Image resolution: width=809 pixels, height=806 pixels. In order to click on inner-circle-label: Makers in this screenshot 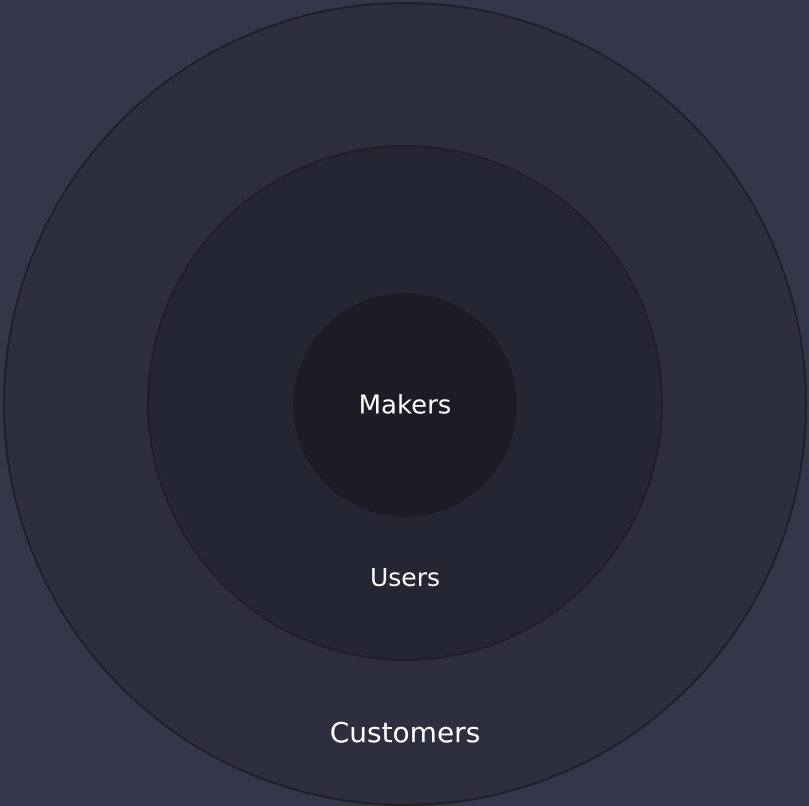, I will do `click(405, 406)`.